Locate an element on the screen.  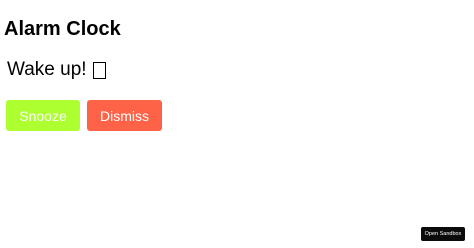
snooze-button: Snooze is located at coordinates (43, 115).